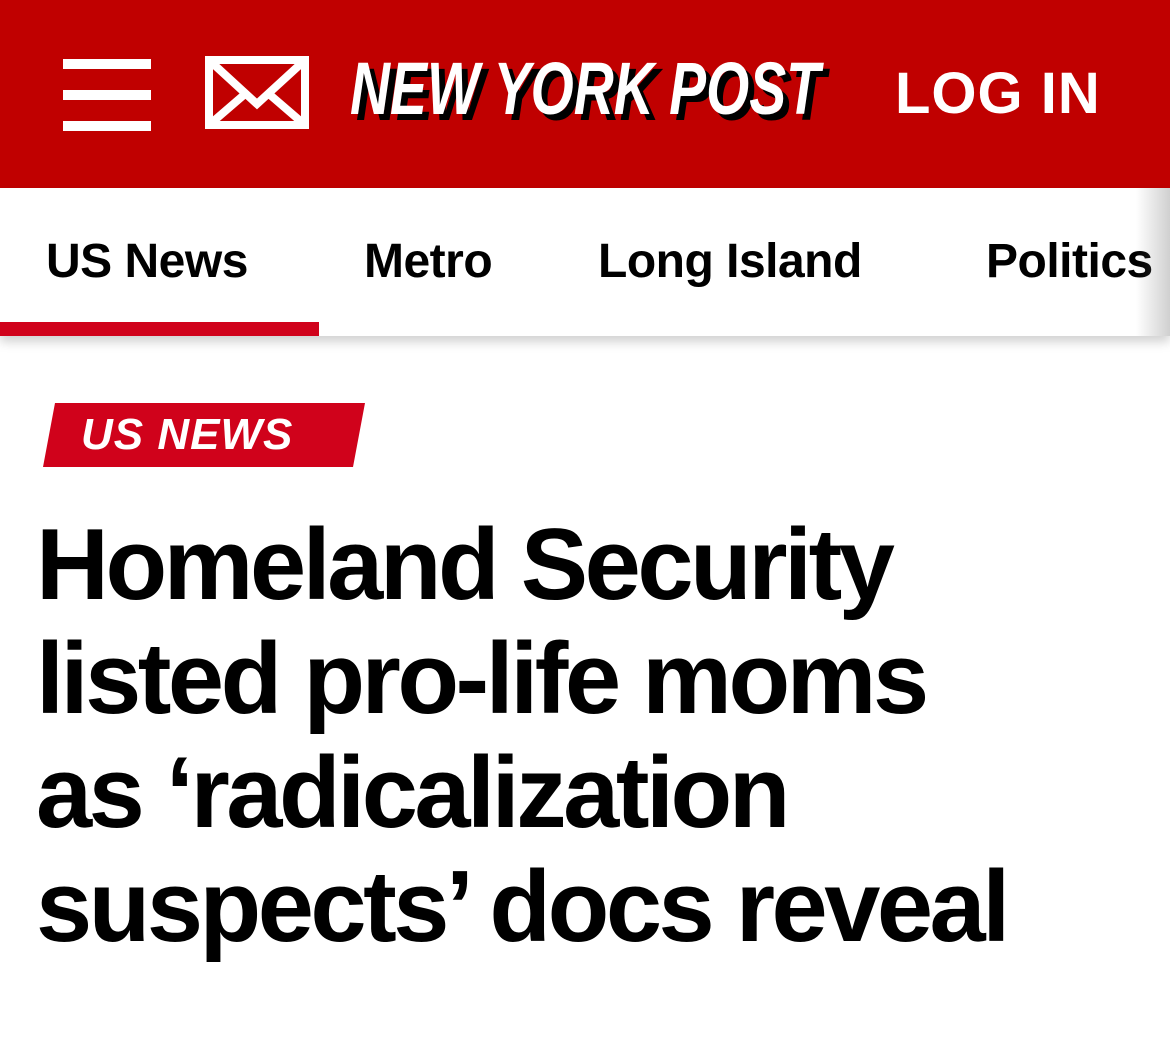 This screenshot has height=1037, width=1170. I want to click on new-york-post-logo: NEW YORK POST NEW YORK POST, so click(591, 91).